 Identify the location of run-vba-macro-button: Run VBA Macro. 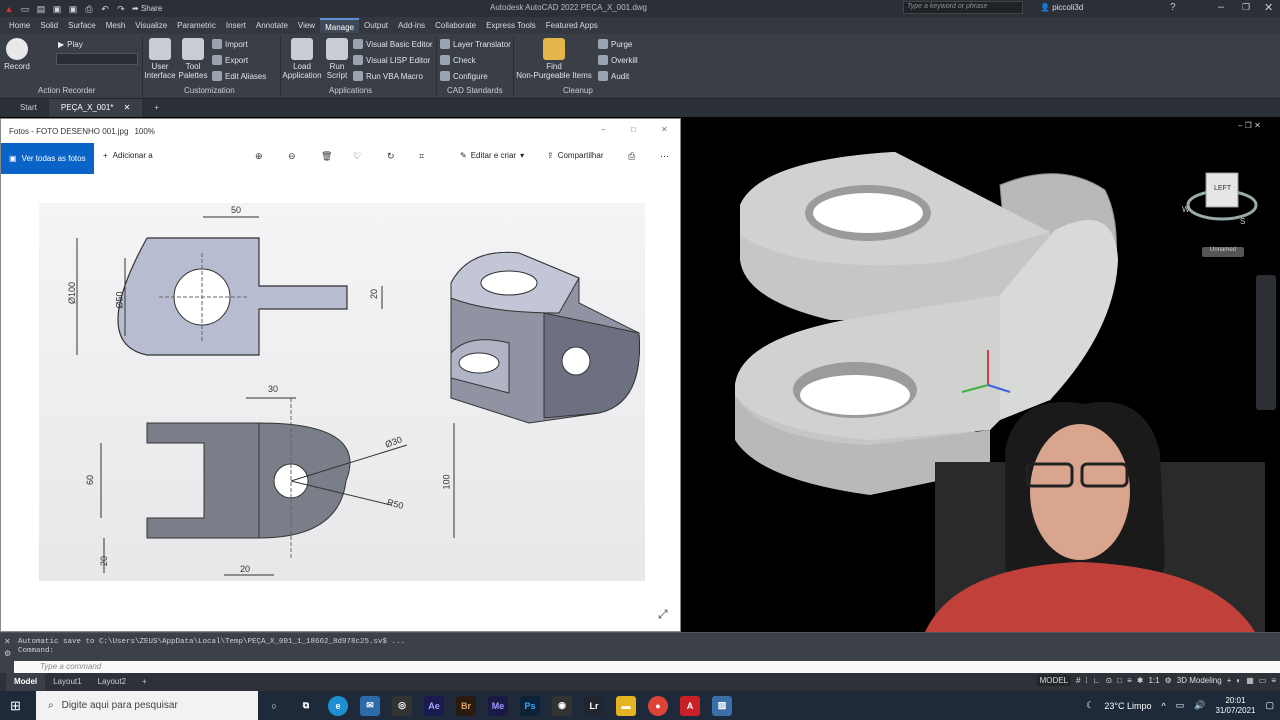
(388, 76).